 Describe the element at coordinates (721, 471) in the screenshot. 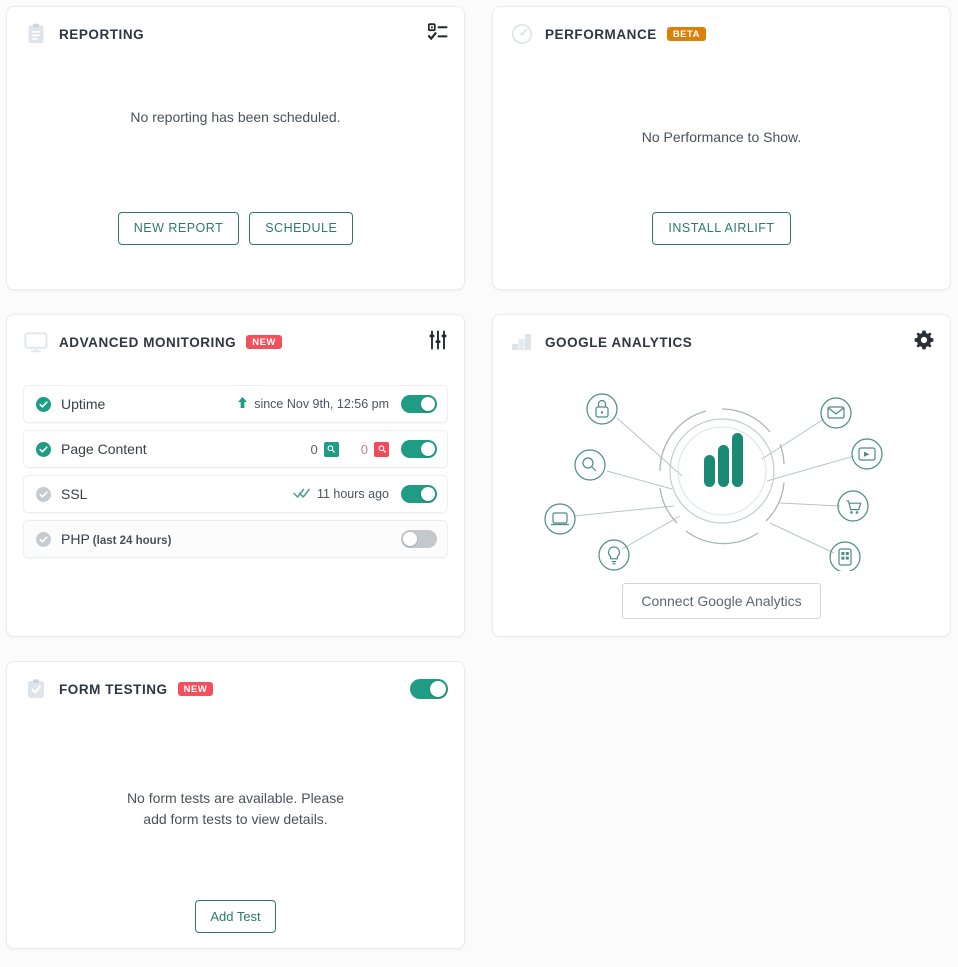

I see `analytics-network-illustration` at that location.